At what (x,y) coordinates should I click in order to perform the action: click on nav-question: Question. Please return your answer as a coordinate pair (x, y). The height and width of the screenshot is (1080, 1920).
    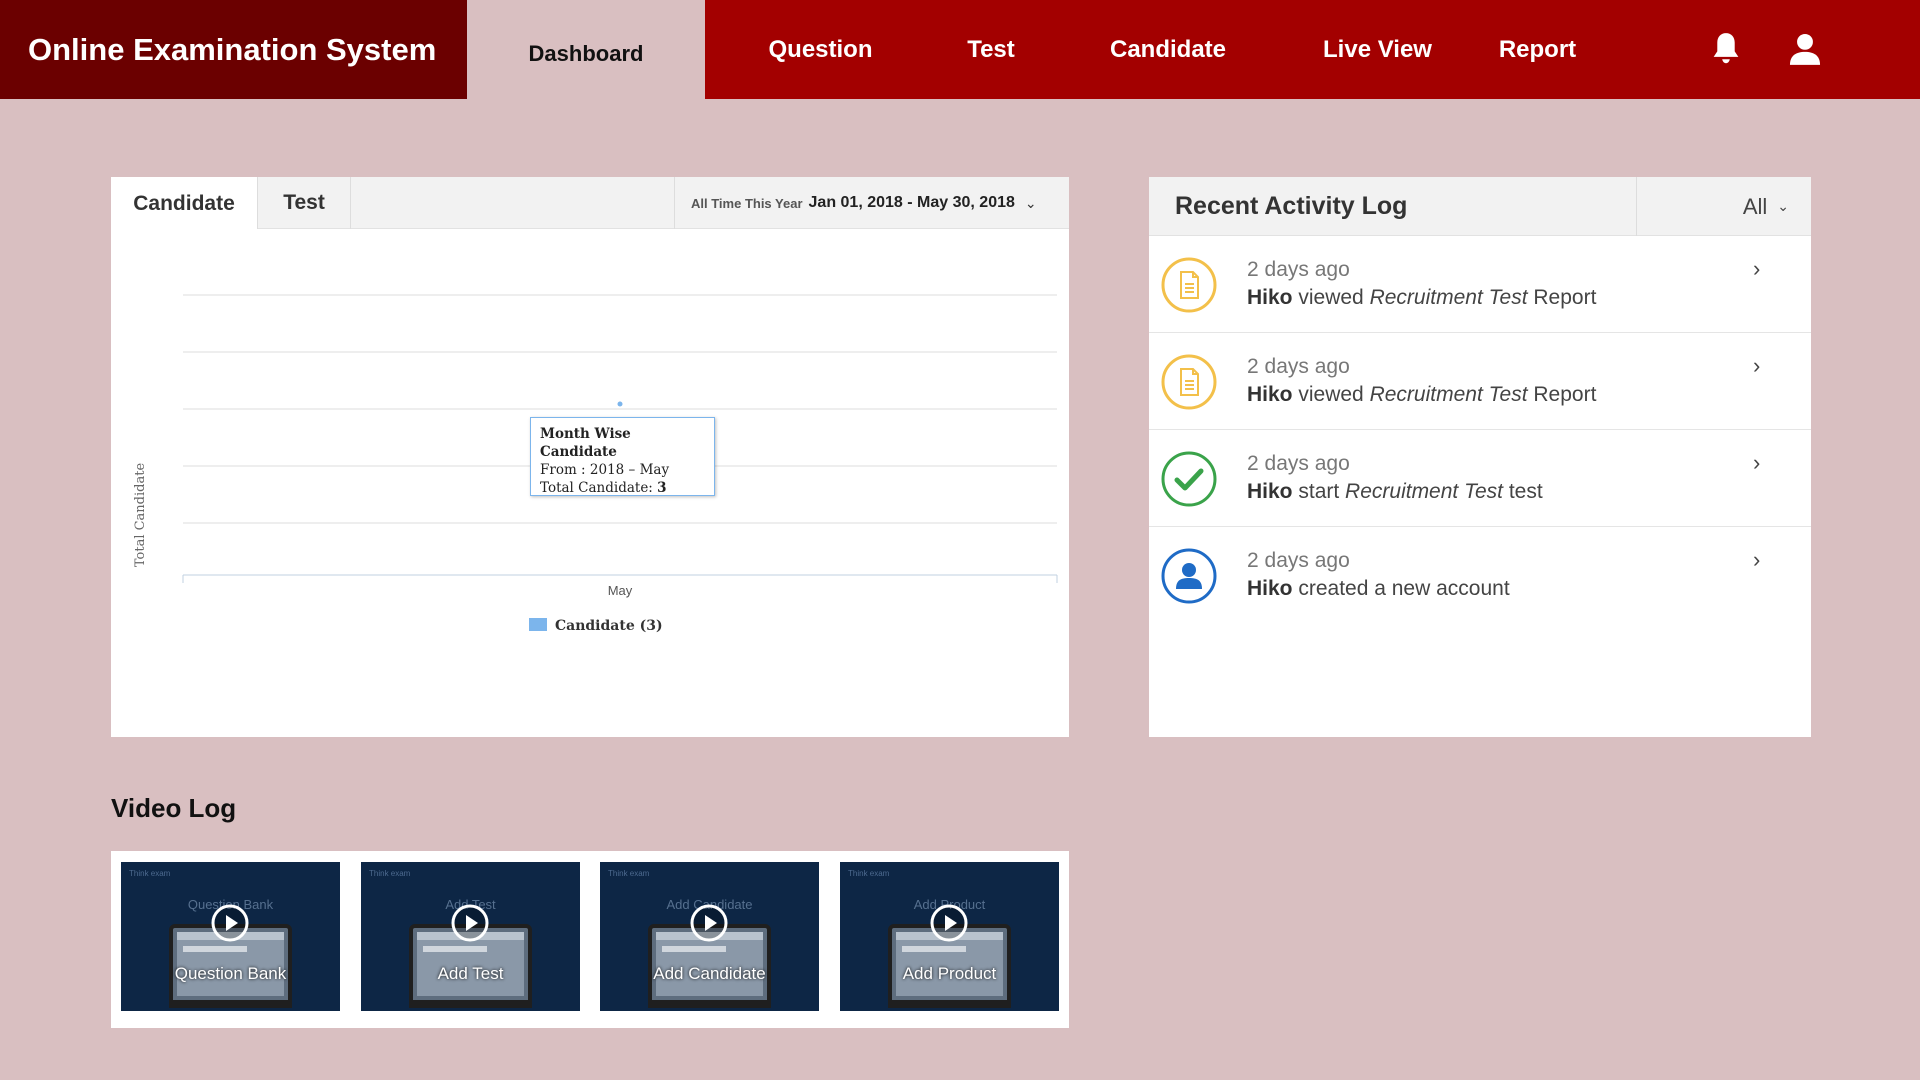
    Looking at the image, I should click on (820, 49).